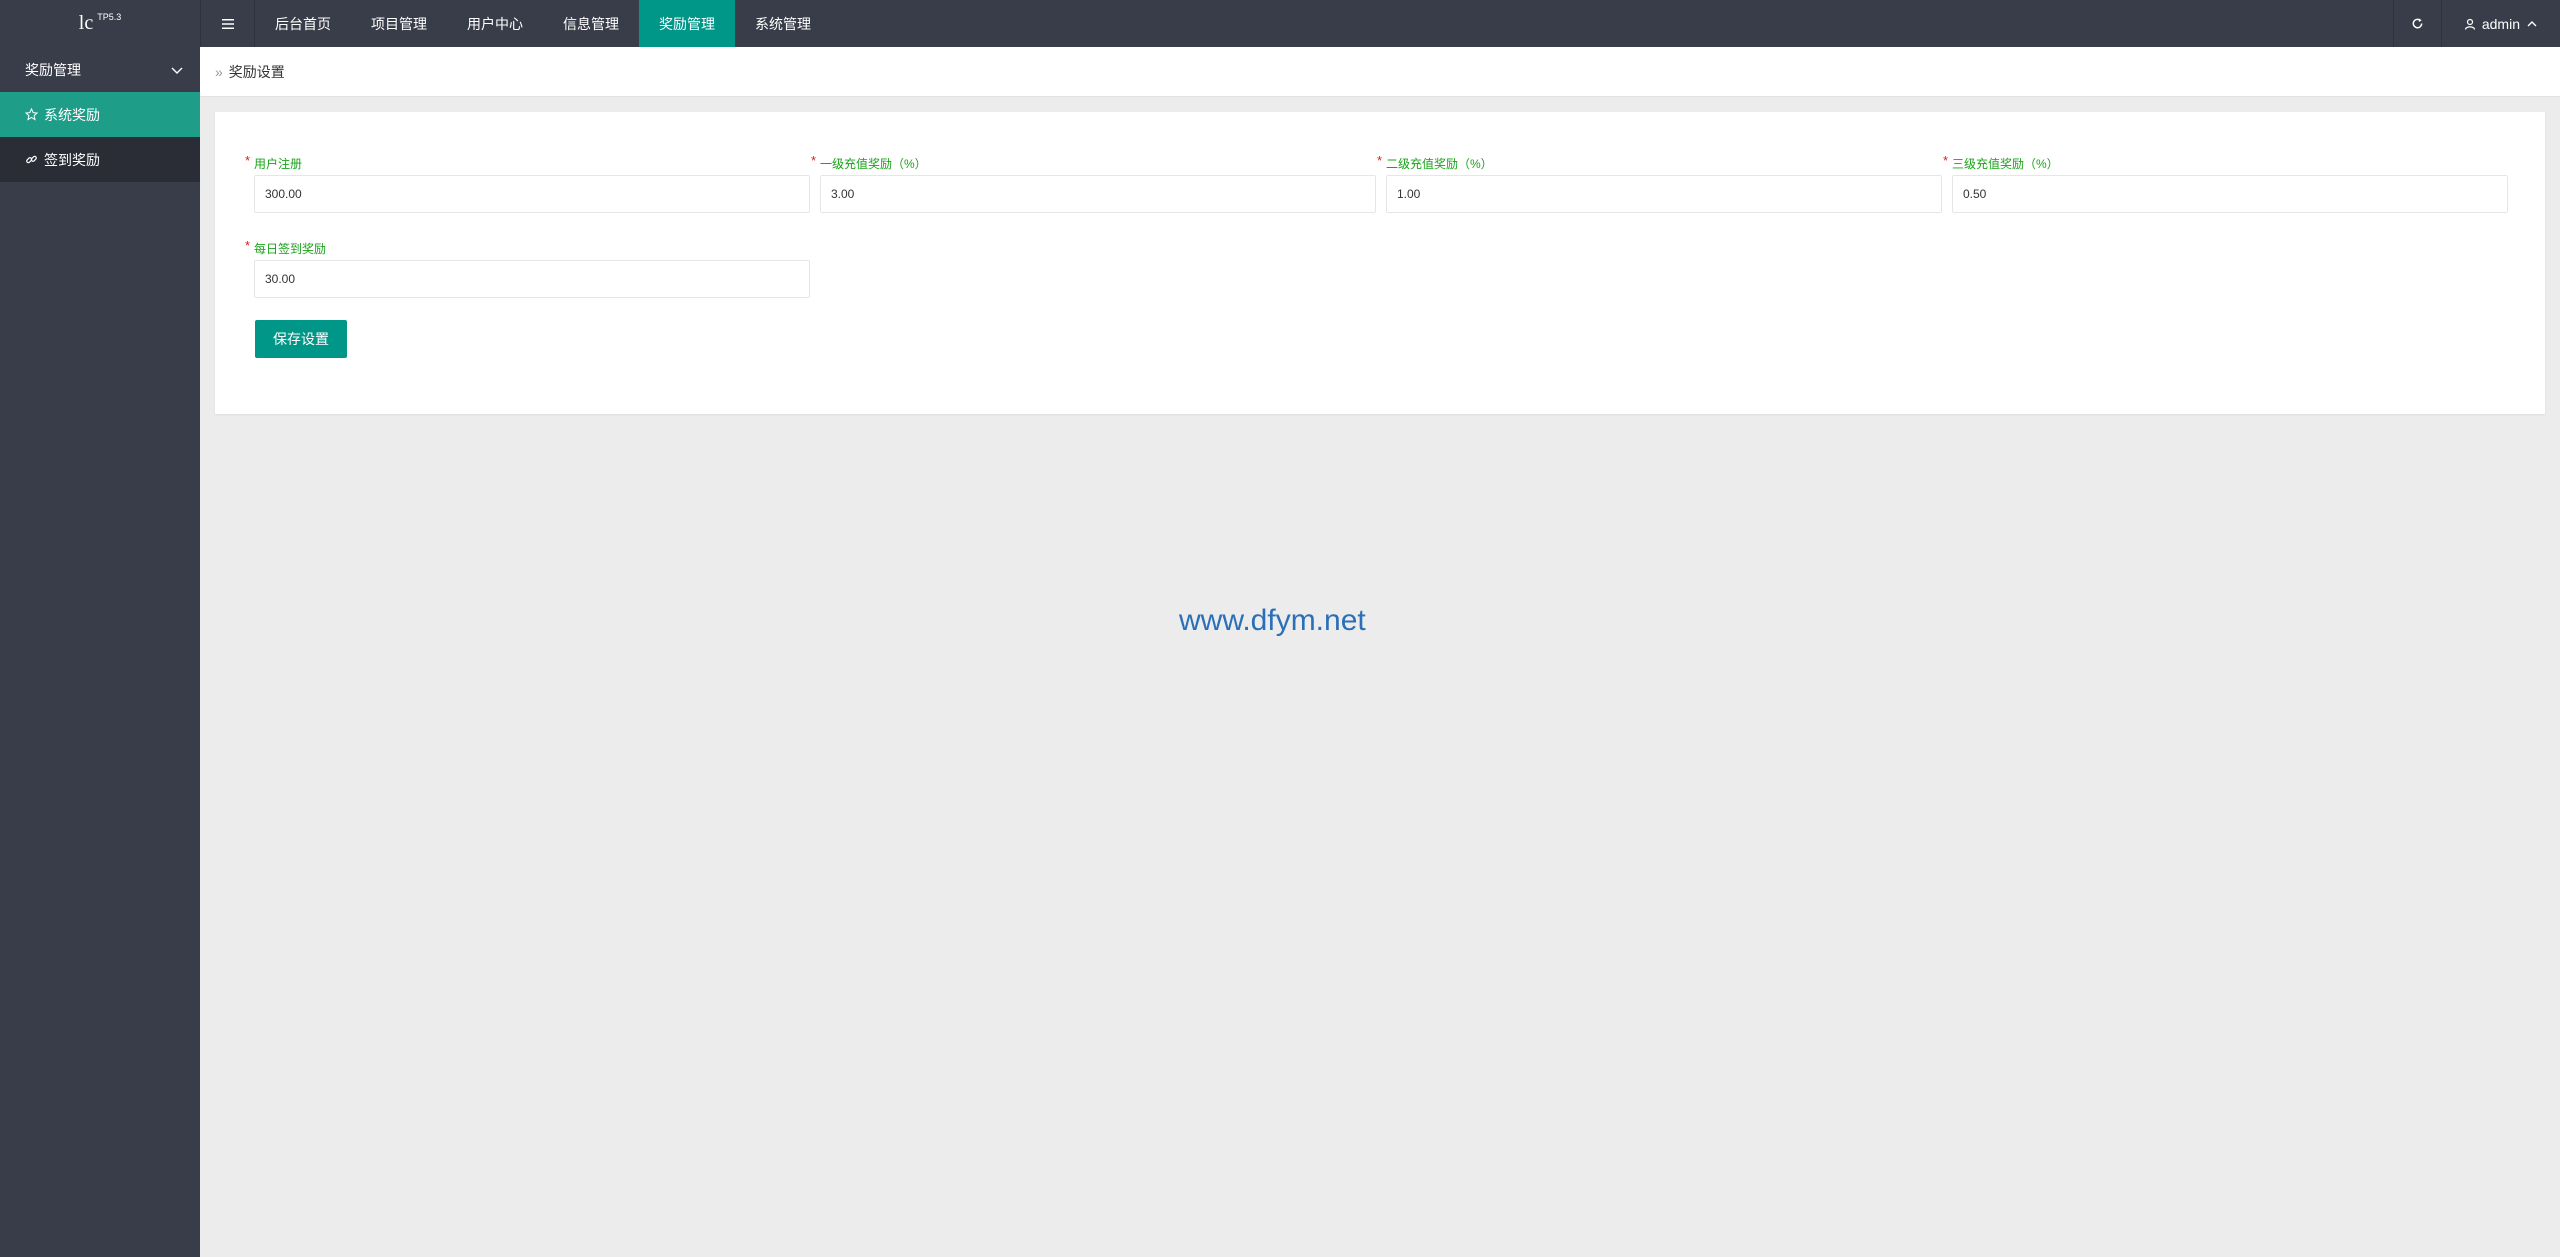  I want to click on top-nav: 后台首页 项目管理 用户中心 信息管理 奖励管理 系统管理, so click(543, 23).